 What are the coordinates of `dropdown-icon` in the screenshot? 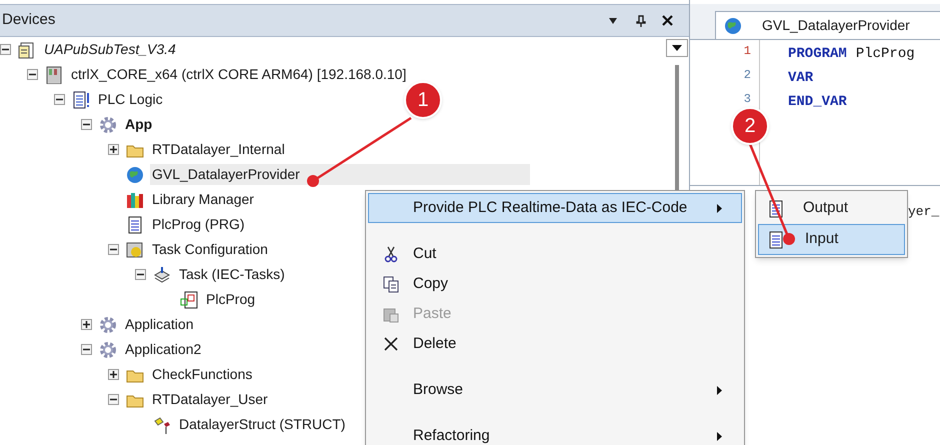 It's located at (613, 20).